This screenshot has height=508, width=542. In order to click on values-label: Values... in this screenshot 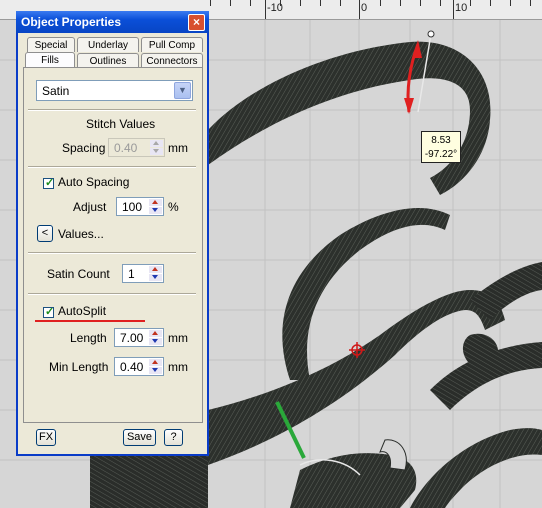, I will do `click(81, 234)`.